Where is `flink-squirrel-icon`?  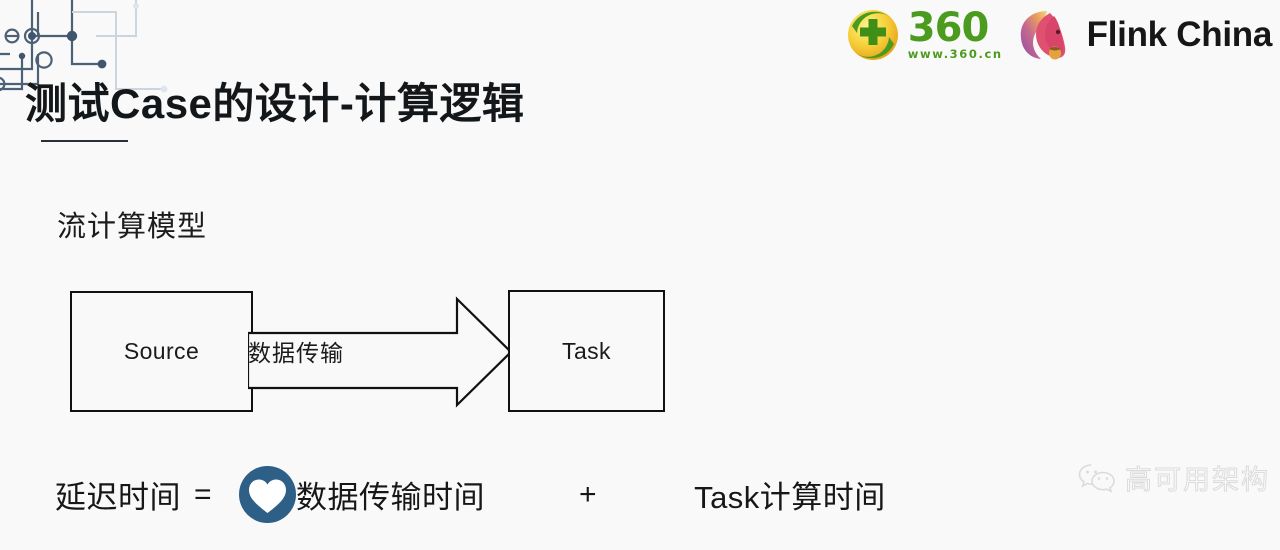 flink-squirrel-icon is located at coordinates (1042, 35).